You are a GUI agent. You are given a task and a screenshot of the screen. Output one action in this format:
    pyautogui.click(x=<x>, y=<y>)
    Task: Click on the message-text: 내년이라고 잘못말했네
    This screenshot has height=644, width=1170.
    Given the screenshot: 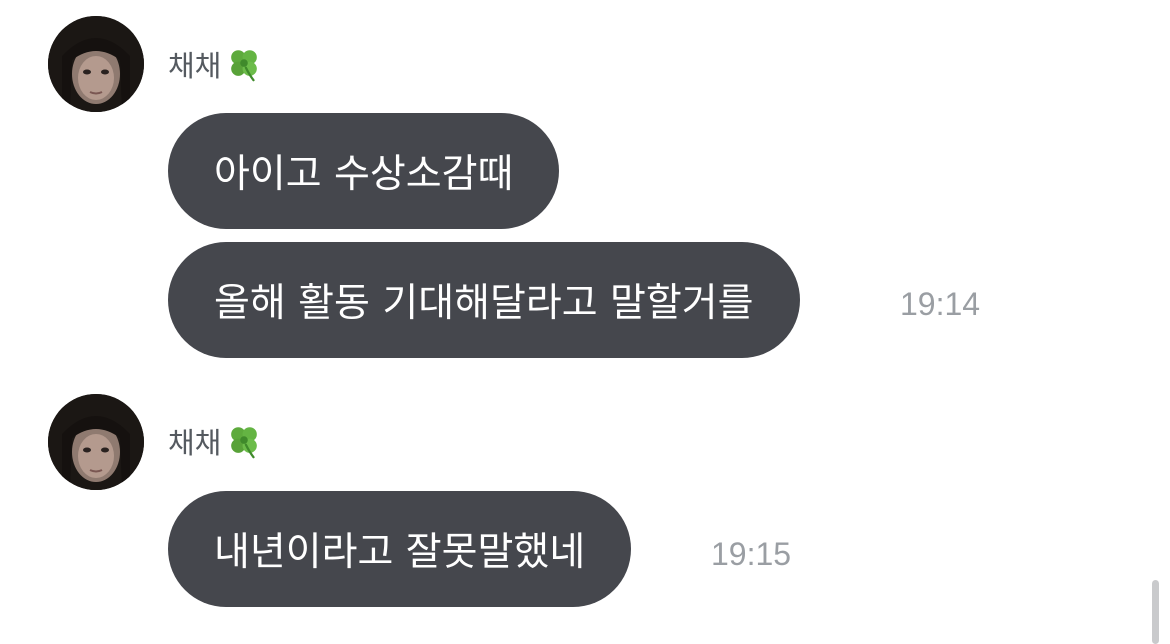 What is the action you would take?
    pyautogui.click(x=400, y=552)
    